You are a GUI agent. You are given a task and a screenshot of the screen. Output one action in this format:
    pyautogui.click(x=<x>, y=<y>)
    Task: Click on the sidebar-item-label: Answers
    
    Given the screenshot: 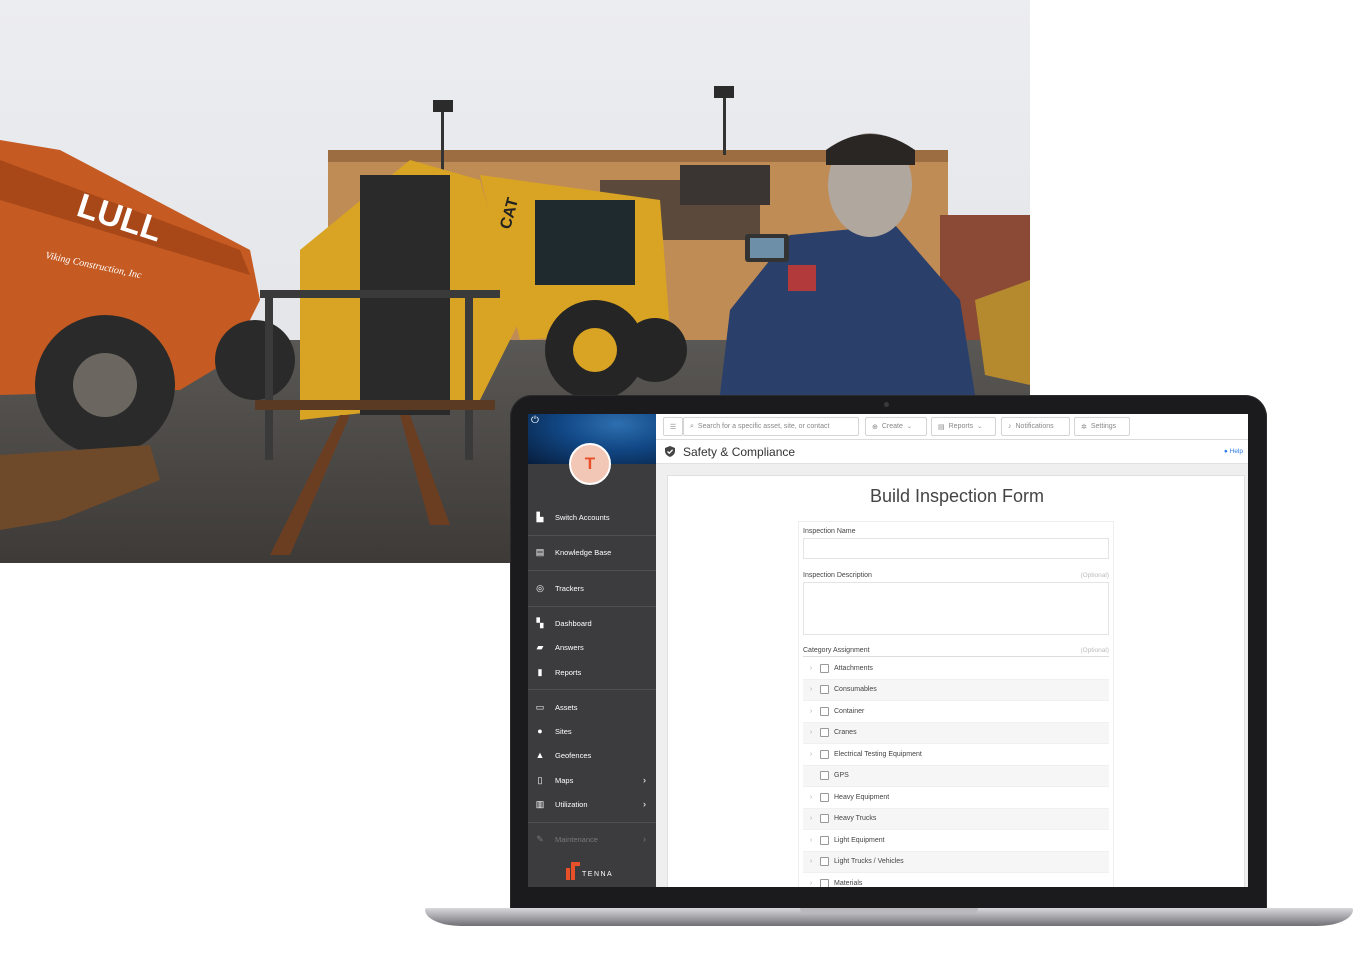 What is the action you would take?
    pyautogui.click(x=569, y=647)
    